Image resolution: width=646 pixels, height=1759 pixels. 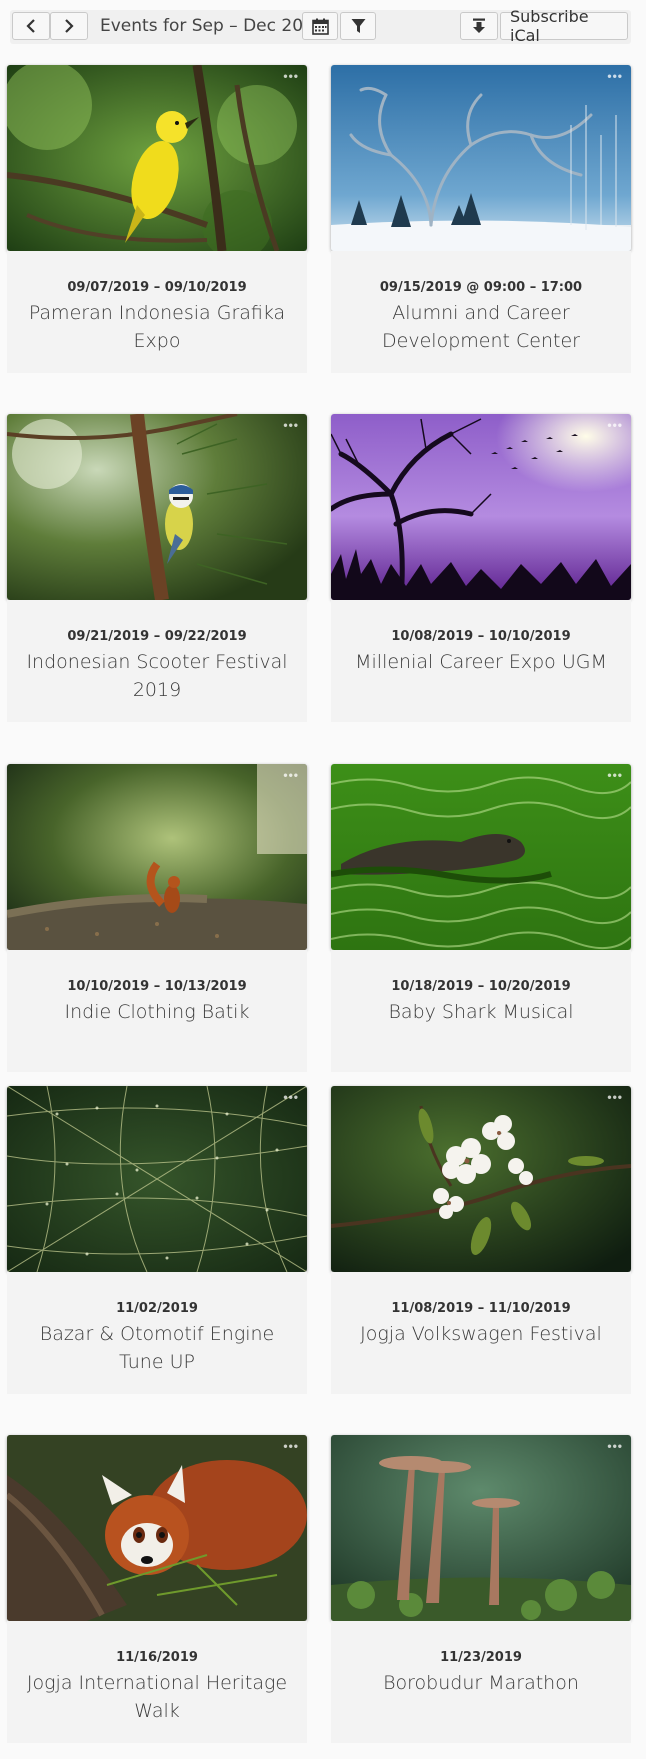 What do you see at coordinates (157, 1657) in the screenshot?
I see `event-date: 11/16/2019` at bounding box center [157, 1657].